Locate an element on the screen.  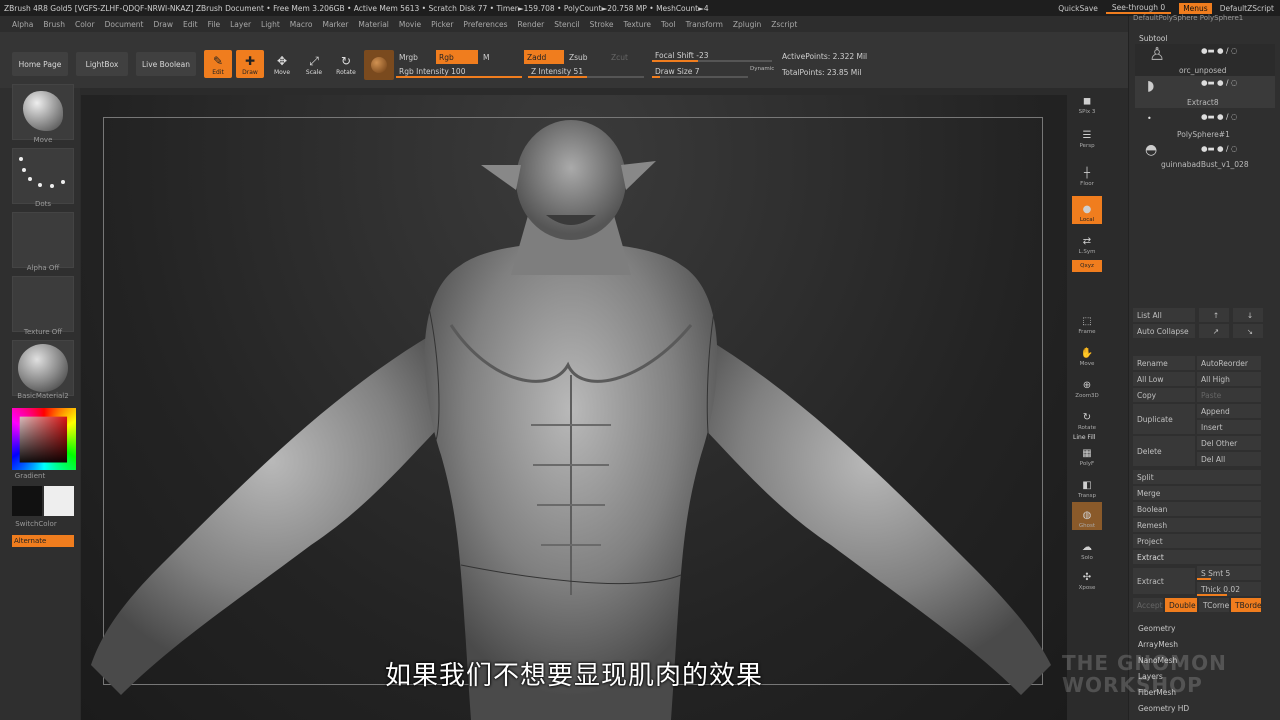
menu-draw: Draw is located at coordinates (163, 24).